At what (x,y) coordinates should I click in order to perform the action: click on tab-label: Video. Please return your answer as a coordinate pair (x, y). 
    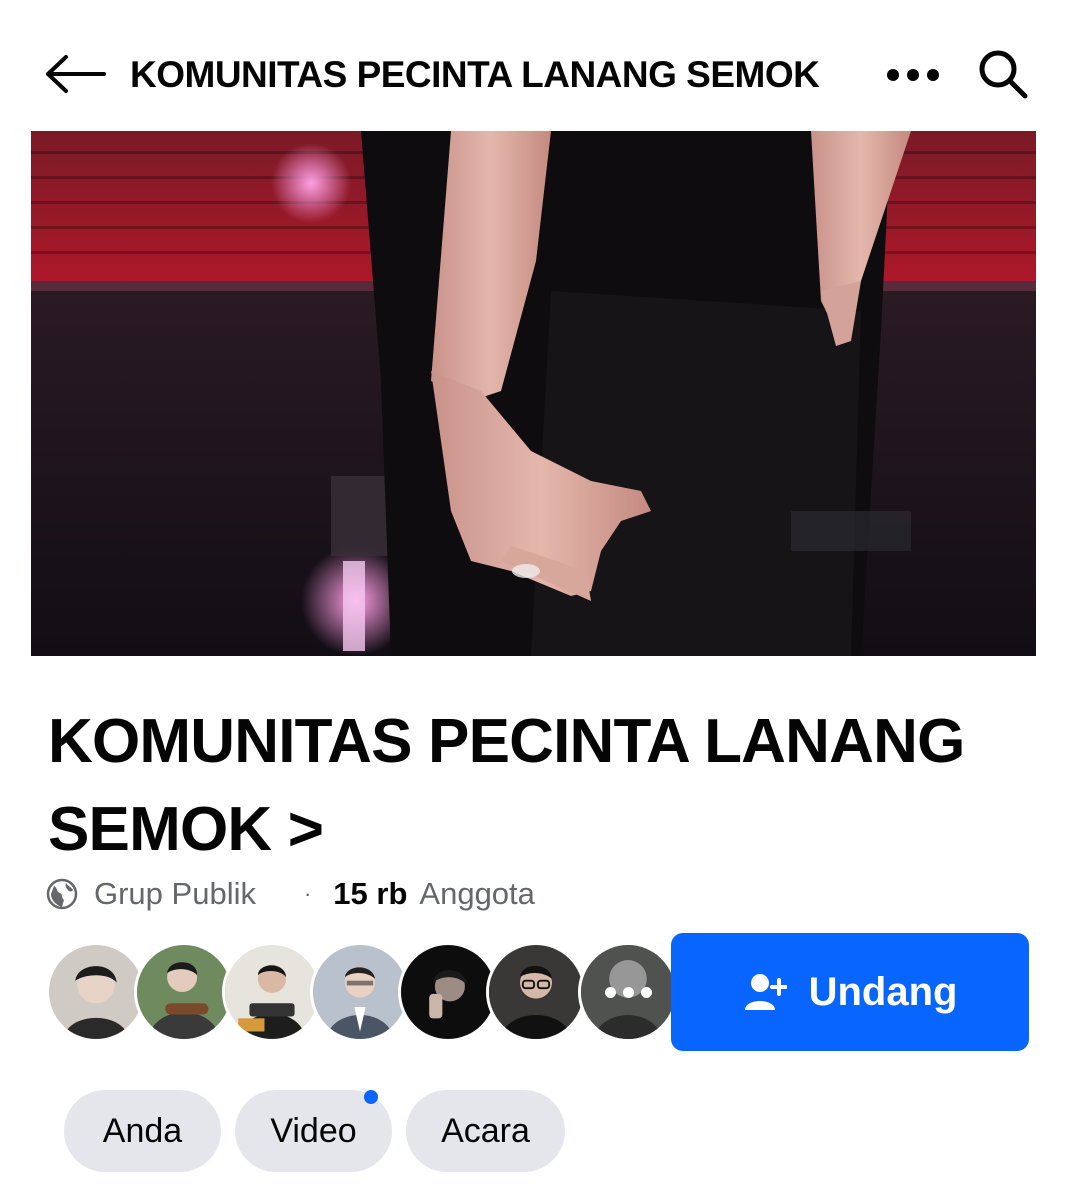
    Looking at the image, I should click on (313, 1130).